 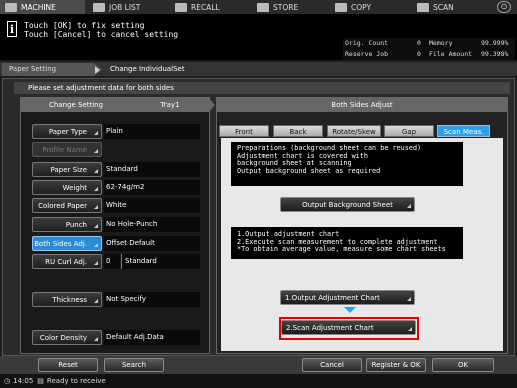 I want to click on reserve-job-value: 0, so click(x=419, y=54).